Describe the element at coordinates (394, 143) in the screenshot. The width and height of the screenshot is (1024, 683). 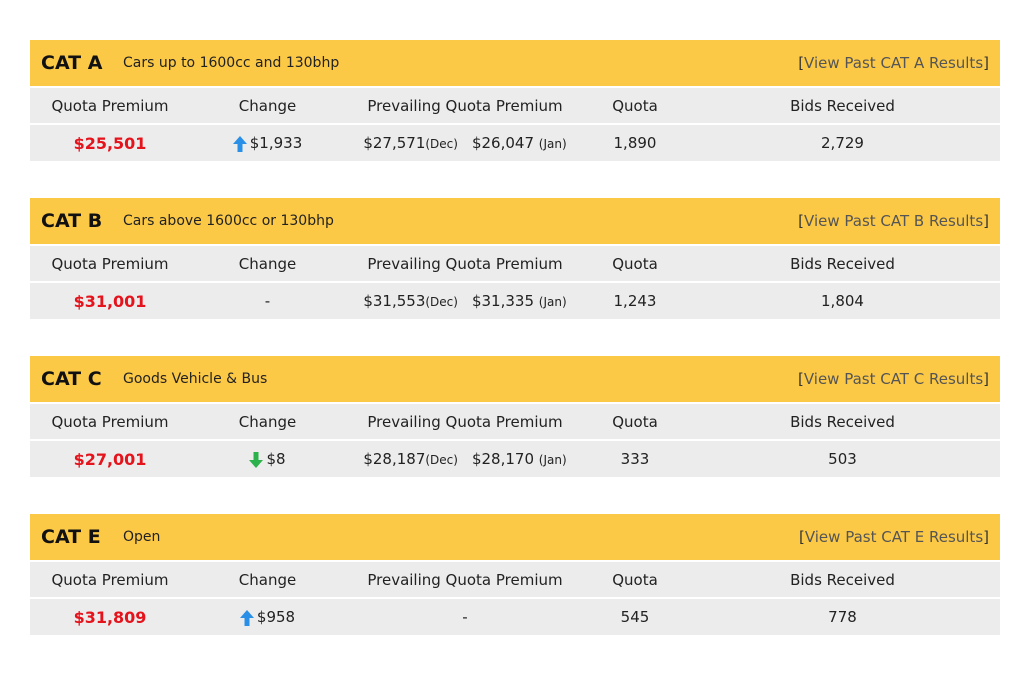
I see `prev-dec-value: $27,571` at that location.